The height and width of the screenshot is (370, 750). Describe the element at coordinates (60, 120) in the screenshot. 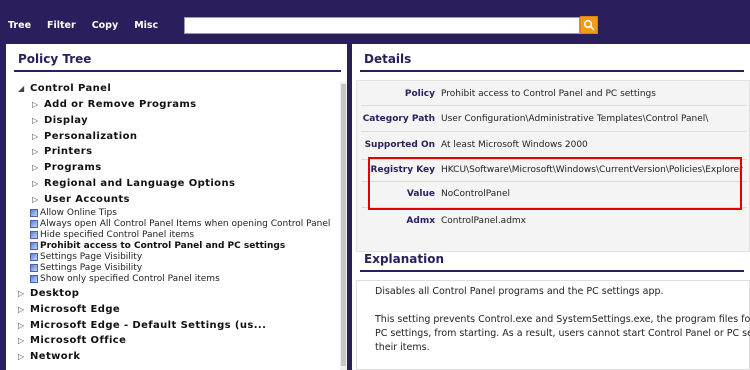

I see `tree-node-display: ▷ Display` at that location.